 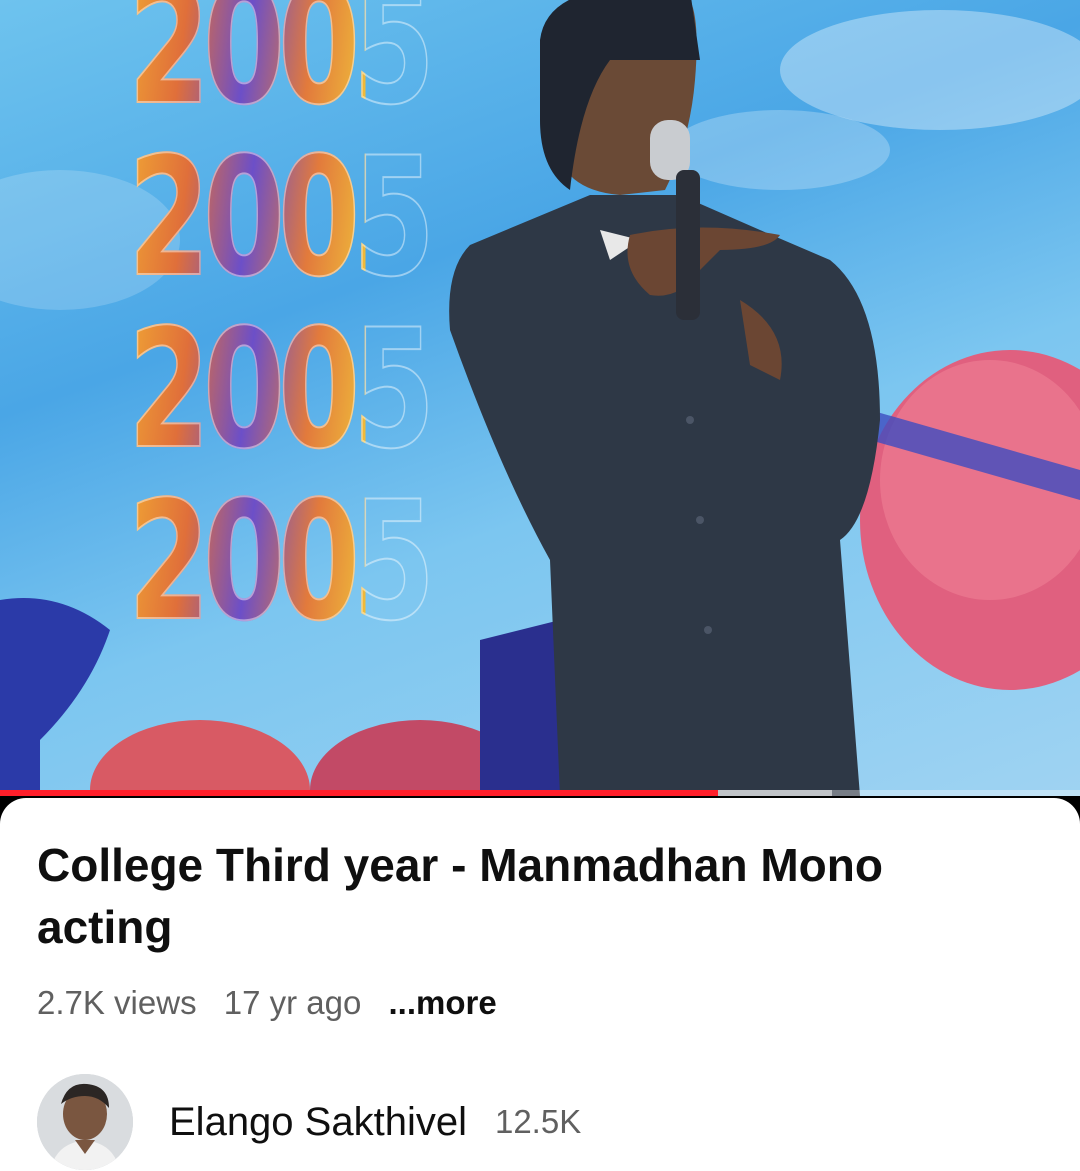 What do you see at coordinates (318, 1122) in the screenshot?
I see `channel-name: Elango Sakthivel` at bounding box center [318, 1122].